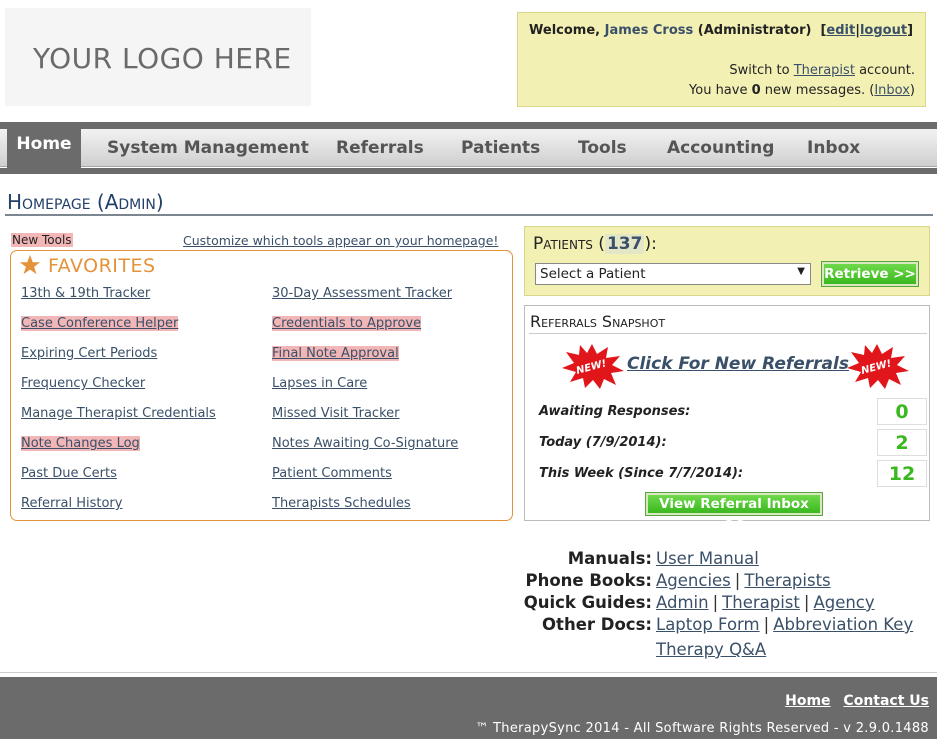 The image size is (937, 739). Describe the element at coordinates (44, 146) in the screenshot. I see `nav-home-tab: Home` at that location.